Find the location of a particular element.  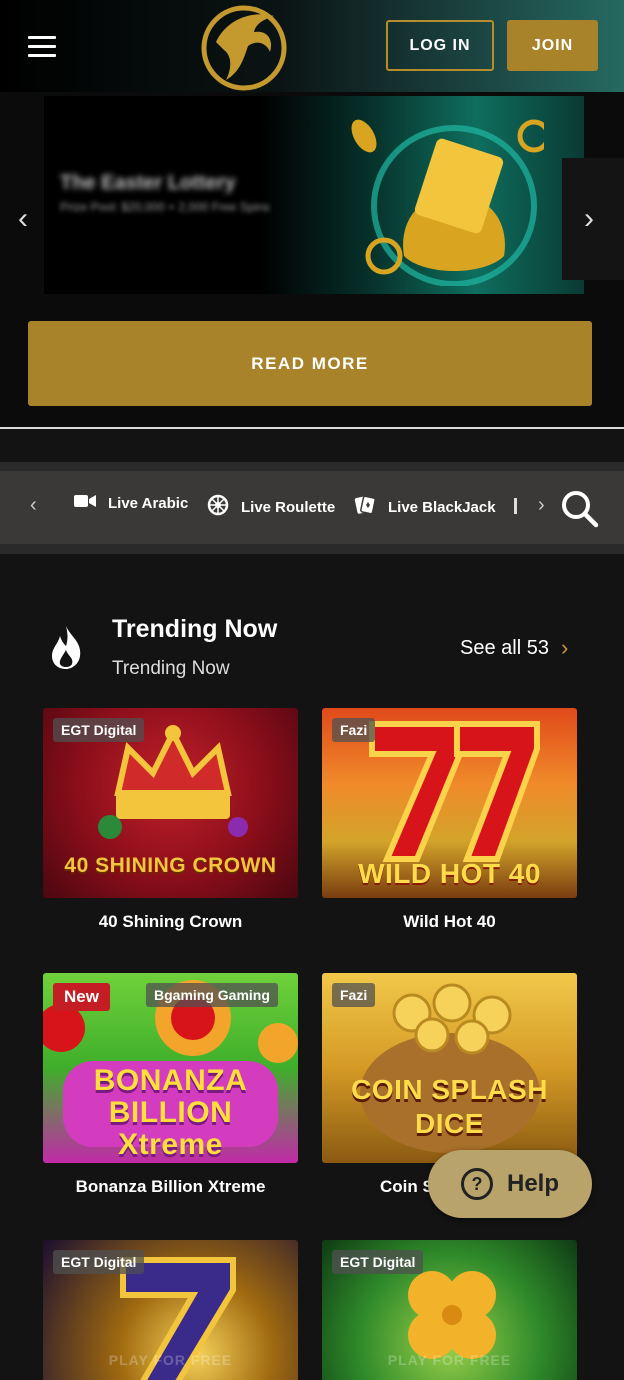

search-icon is located at coordinates (579, 508).